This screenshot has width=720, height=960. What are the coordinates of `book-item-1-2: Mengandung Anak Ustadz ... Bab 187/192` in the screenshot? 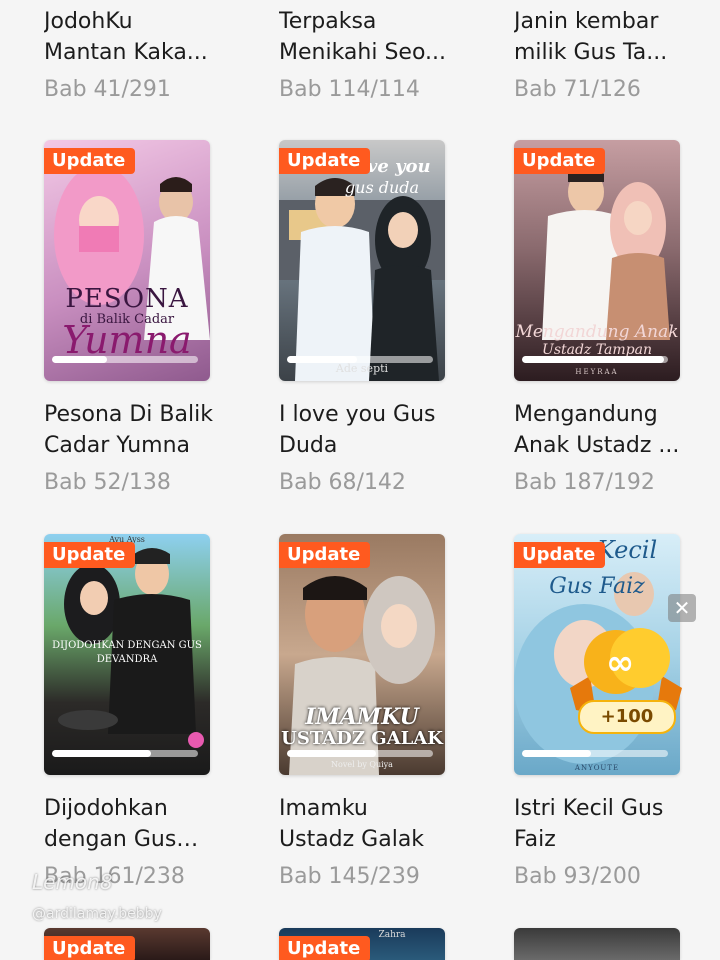 It's located at (599, 447).